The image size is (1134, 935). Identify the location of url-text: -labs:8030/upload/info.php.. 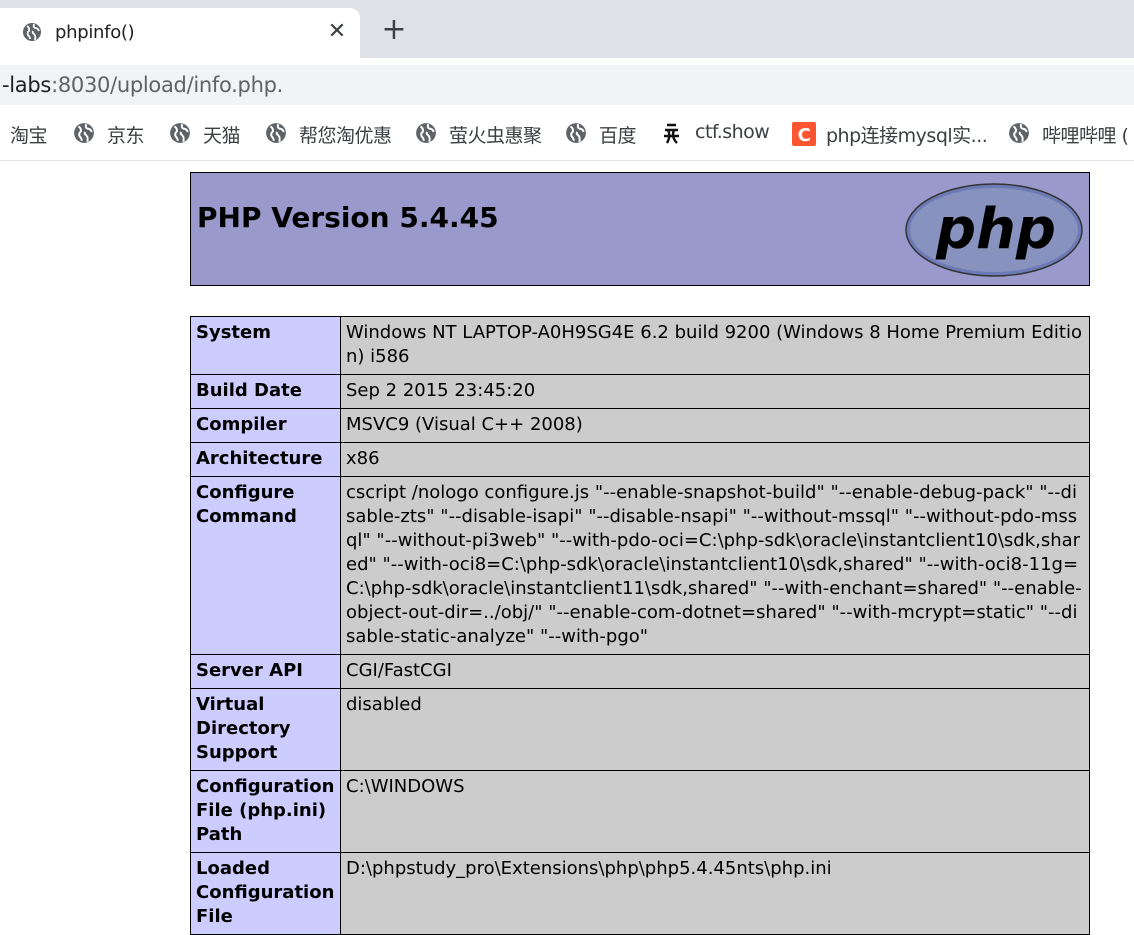
(142, 85).